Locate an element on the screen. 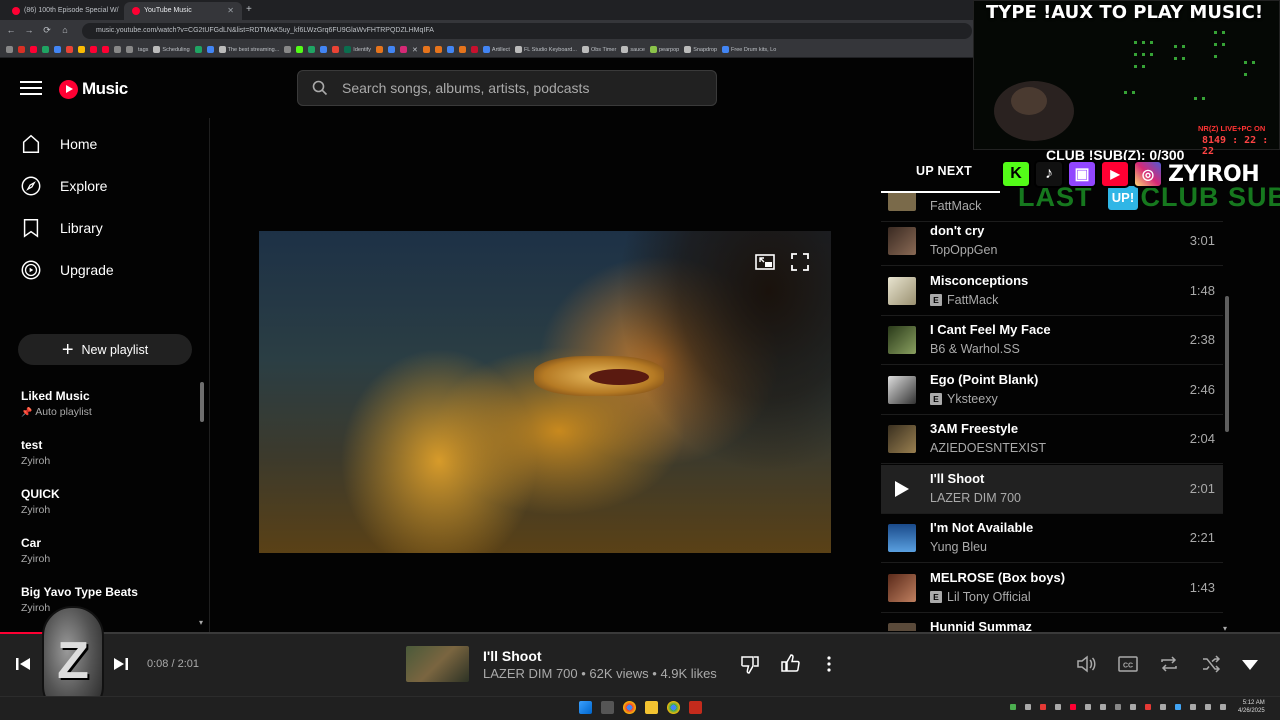  close-tab-icon: ✕ is located at coordinates (230, 11).